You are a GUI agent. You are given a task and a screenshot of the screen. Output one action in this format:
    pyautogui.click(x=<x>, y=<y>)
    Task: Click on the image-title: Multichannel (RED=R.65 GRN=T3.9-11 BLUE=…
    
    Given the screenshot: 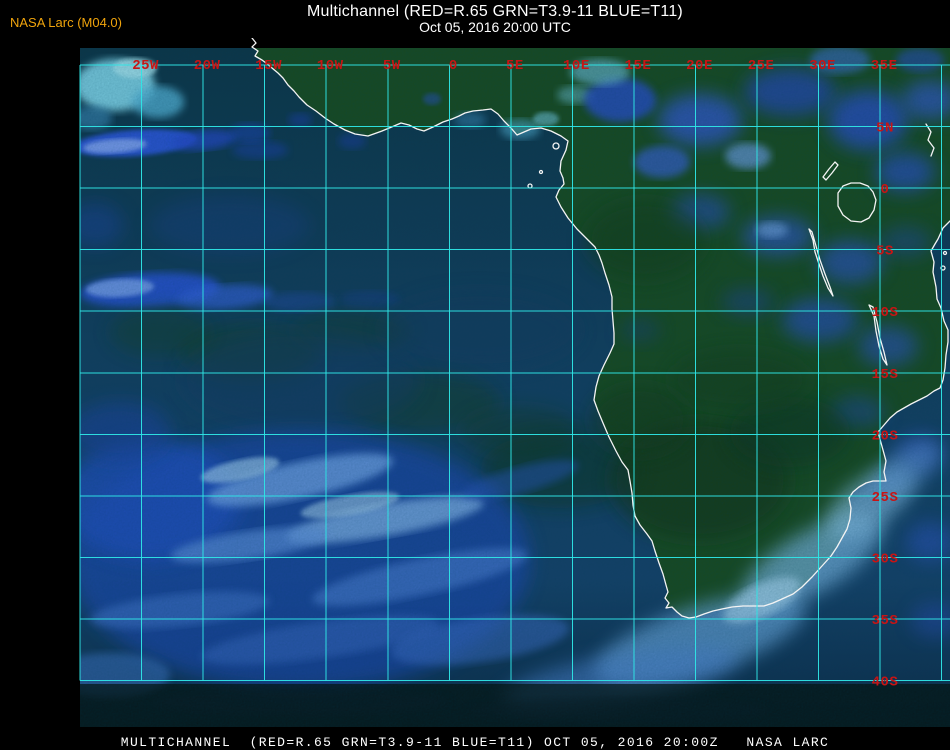 What is the action you would take?
    pyautogui.click(x=495, y=11)
    